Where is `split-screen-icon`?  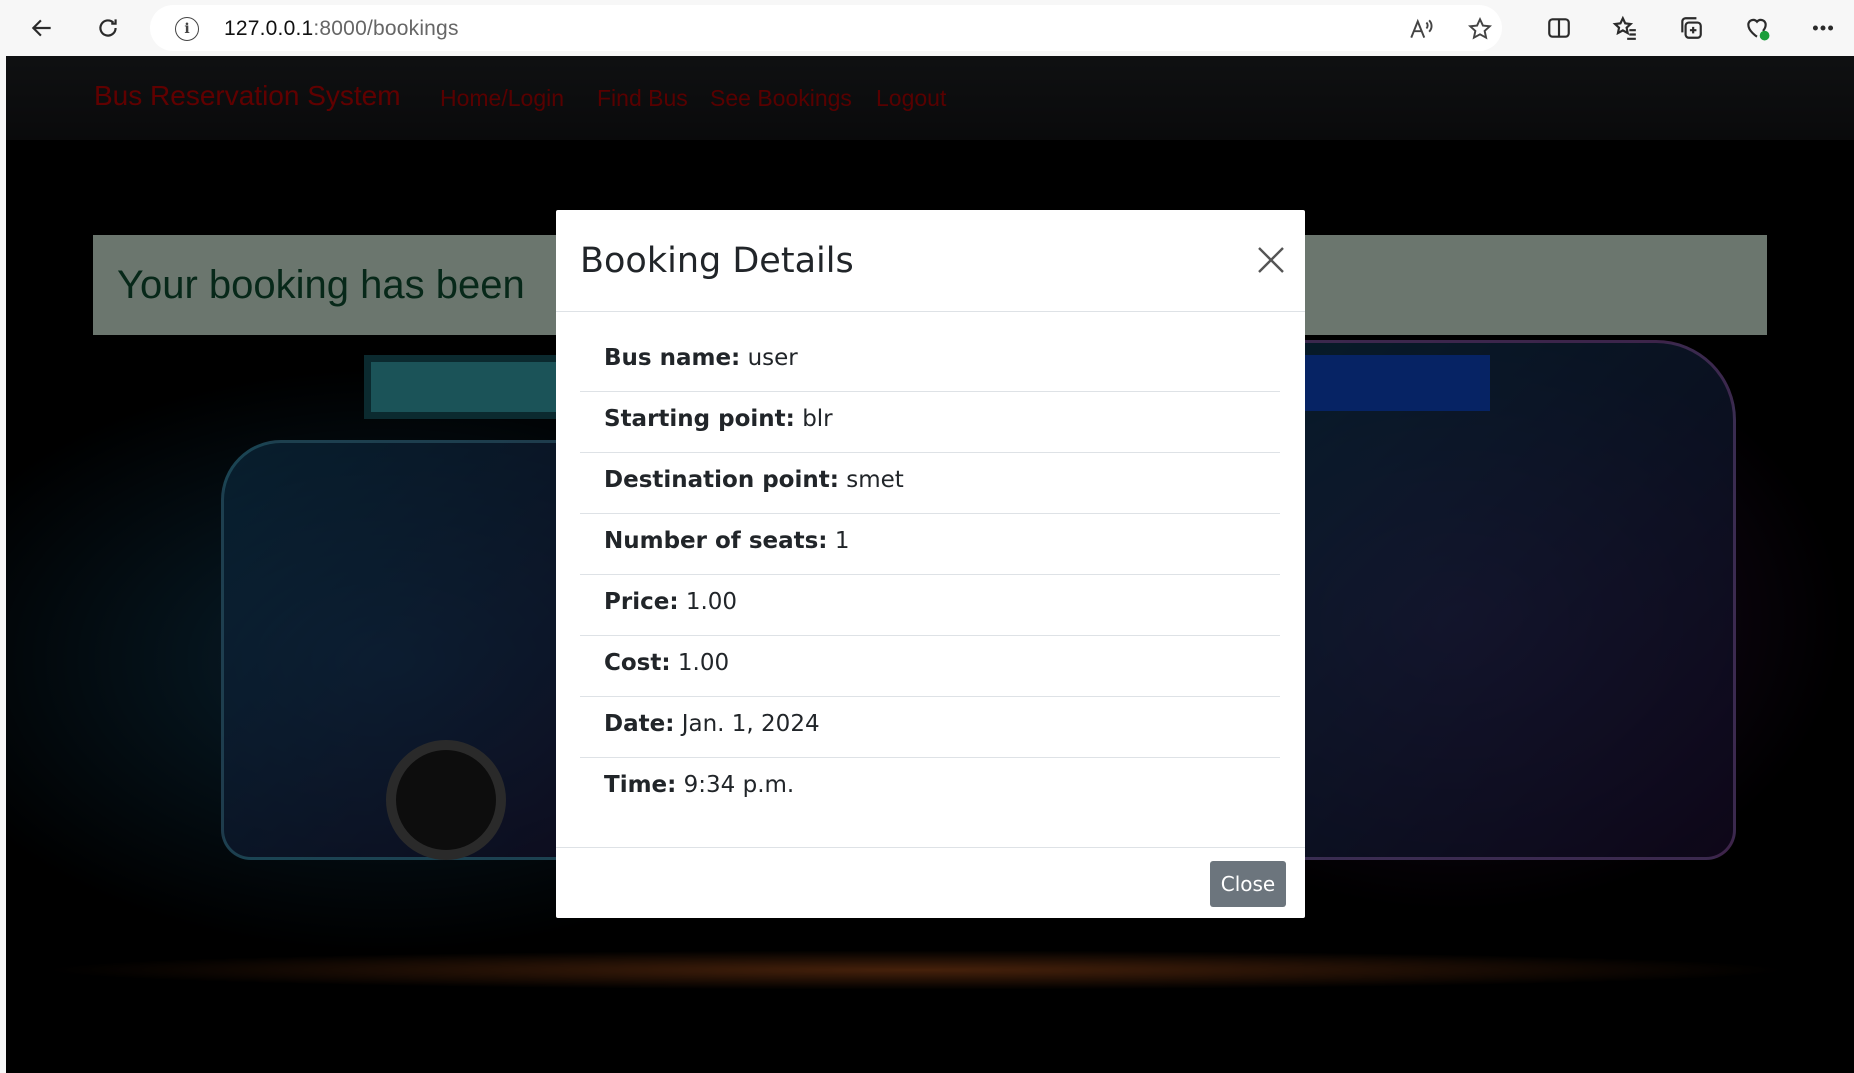
split-screen-icon is located at coordinates (1559, 28).